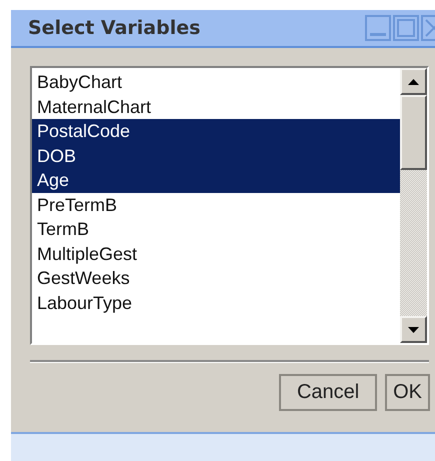 The width and height of the screenshot is (435, 461). What do you see at coordinates (216, 131) in the screenshot?
I see `list-item: PostalCode` at bounding box center [216, 131].